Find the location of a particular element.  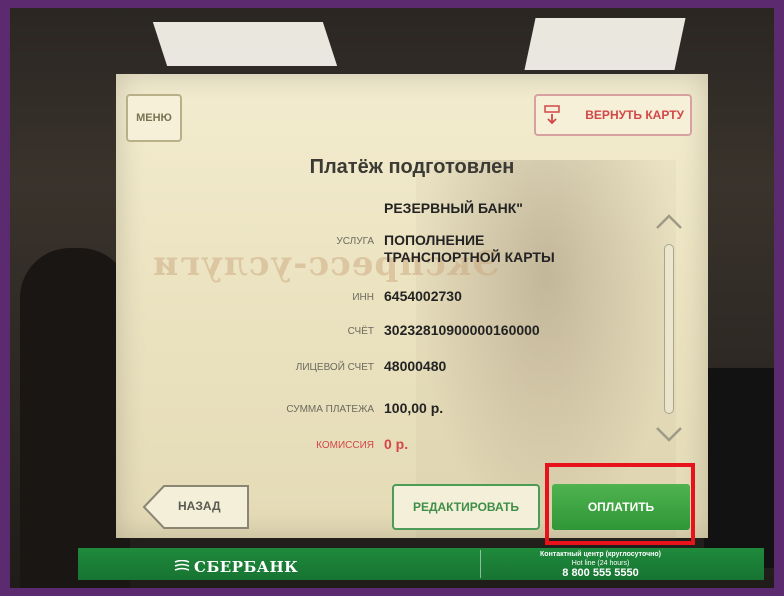

service-value: ПОПОЛНЕНИЕ ТРАНСПОРТНОЙ КАРТЫ is located at coordinates (469, 249).